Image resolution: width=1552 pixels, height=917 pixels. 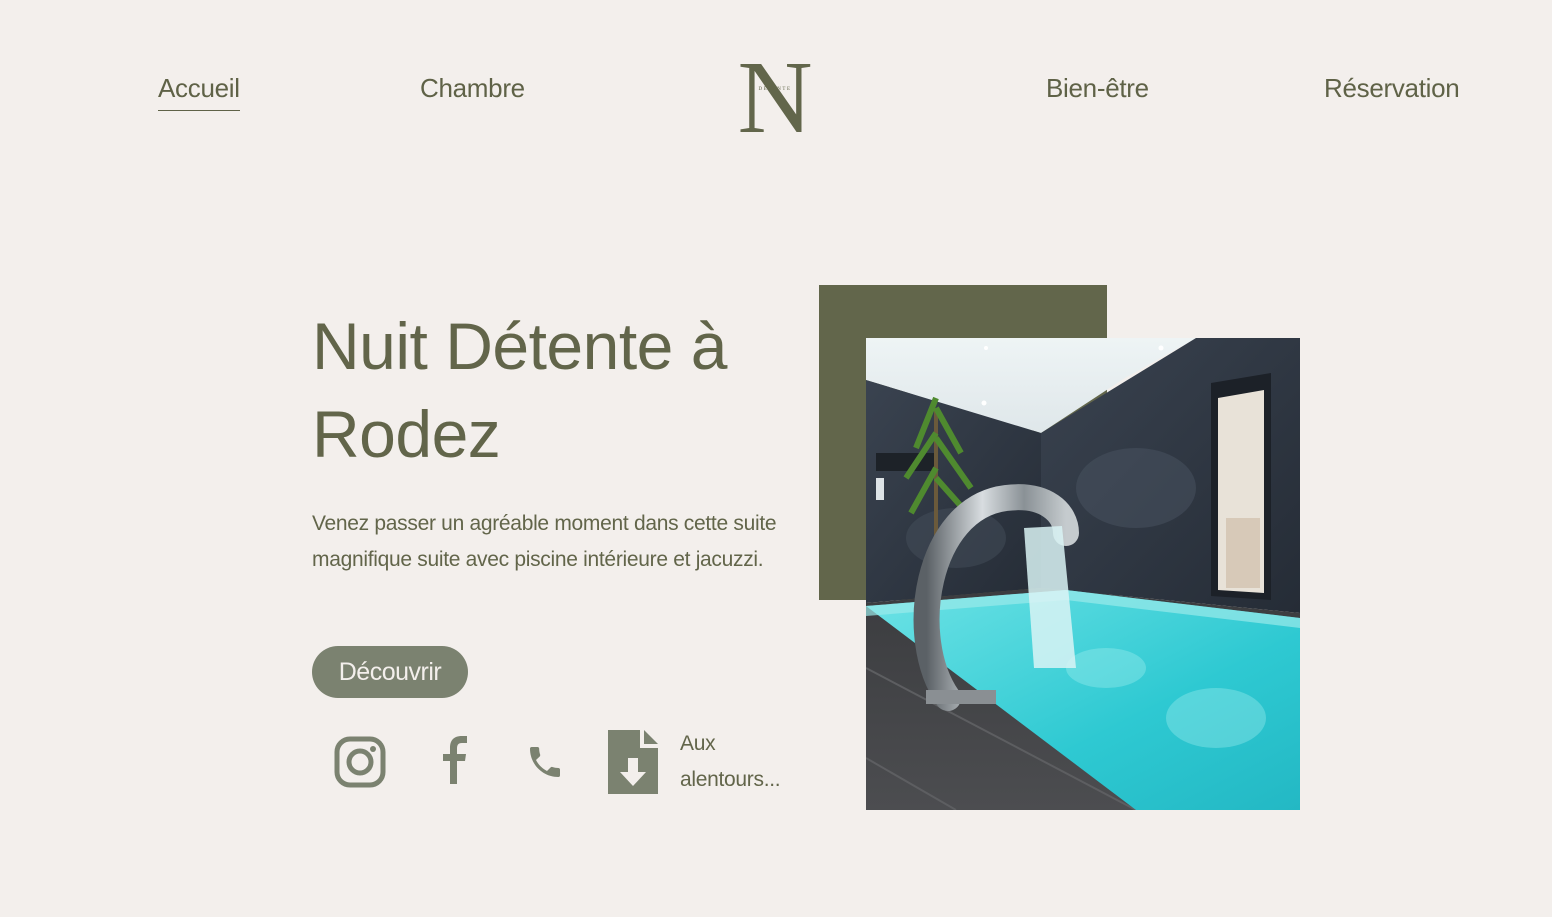 What do you see at coordinates (1083, 574) in the screenshot?
I see `pool-photo` at bounding box center [1083, 574].